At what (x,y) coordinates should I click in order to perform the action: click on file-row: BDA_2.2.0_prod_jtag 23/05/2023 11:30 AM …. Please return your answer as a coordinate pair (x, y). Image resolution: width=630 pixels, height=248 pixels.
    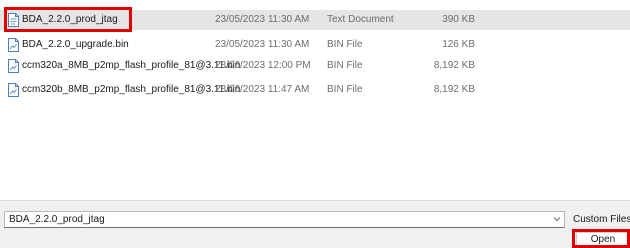
    Looking at the image, I should click on (315, 20).